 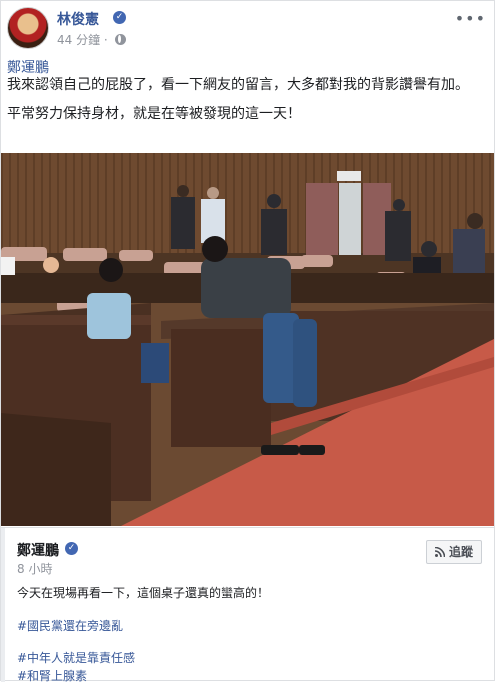 I want to click on hashtag-link: #和腎上腺素, so click(x=247, y=676).